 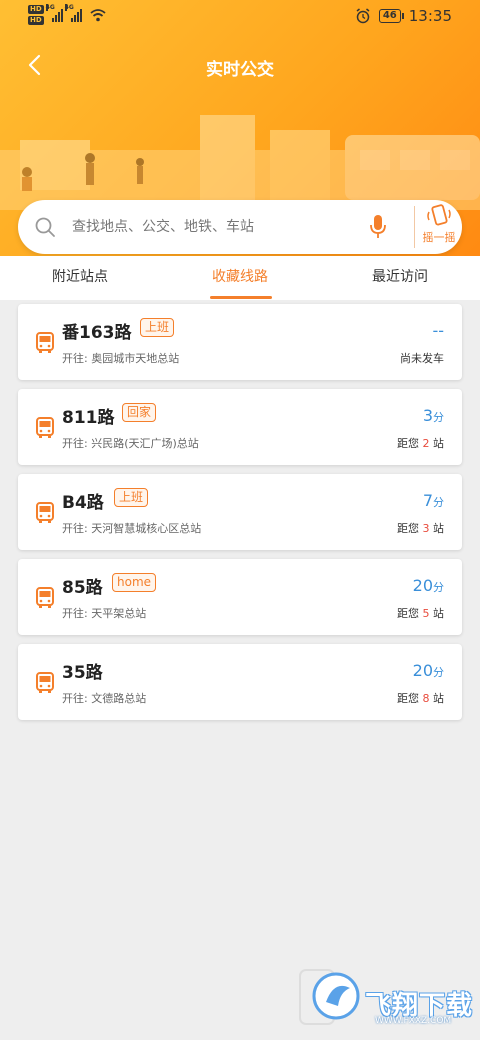 I want to click on tab-bar: 附近站点 收藏线路 最近访问, so click(x=240, y=278).